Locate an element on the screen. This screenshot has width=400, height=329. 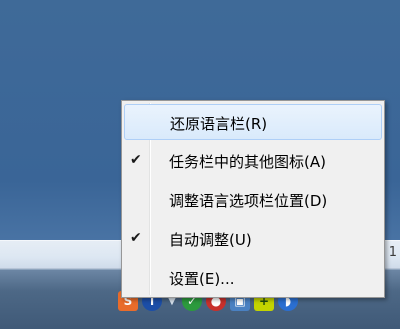
menu-item-adjust-language-bar-position: 调整语言选项栏位置(D) is located at coordinates (253, 200).